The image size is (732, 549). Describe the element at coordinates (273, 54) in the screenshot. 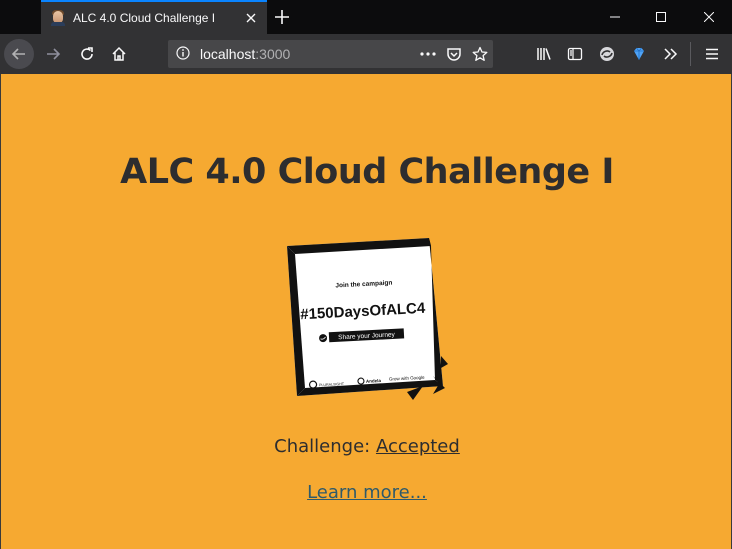

I see `url-port: :3000` at that location.